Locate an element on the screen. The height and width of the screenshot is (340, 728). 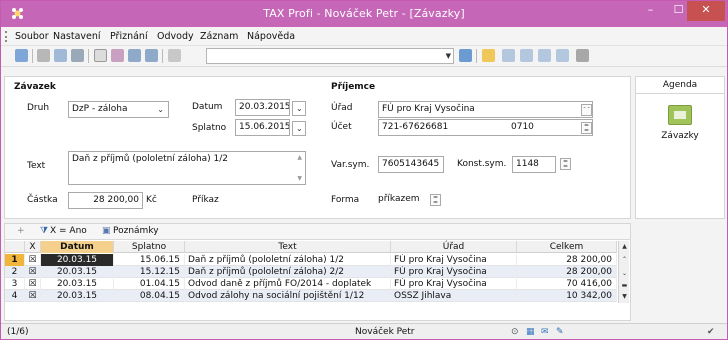
datum-dropdown-button: ⌄ is located at coordinates (299, 108).